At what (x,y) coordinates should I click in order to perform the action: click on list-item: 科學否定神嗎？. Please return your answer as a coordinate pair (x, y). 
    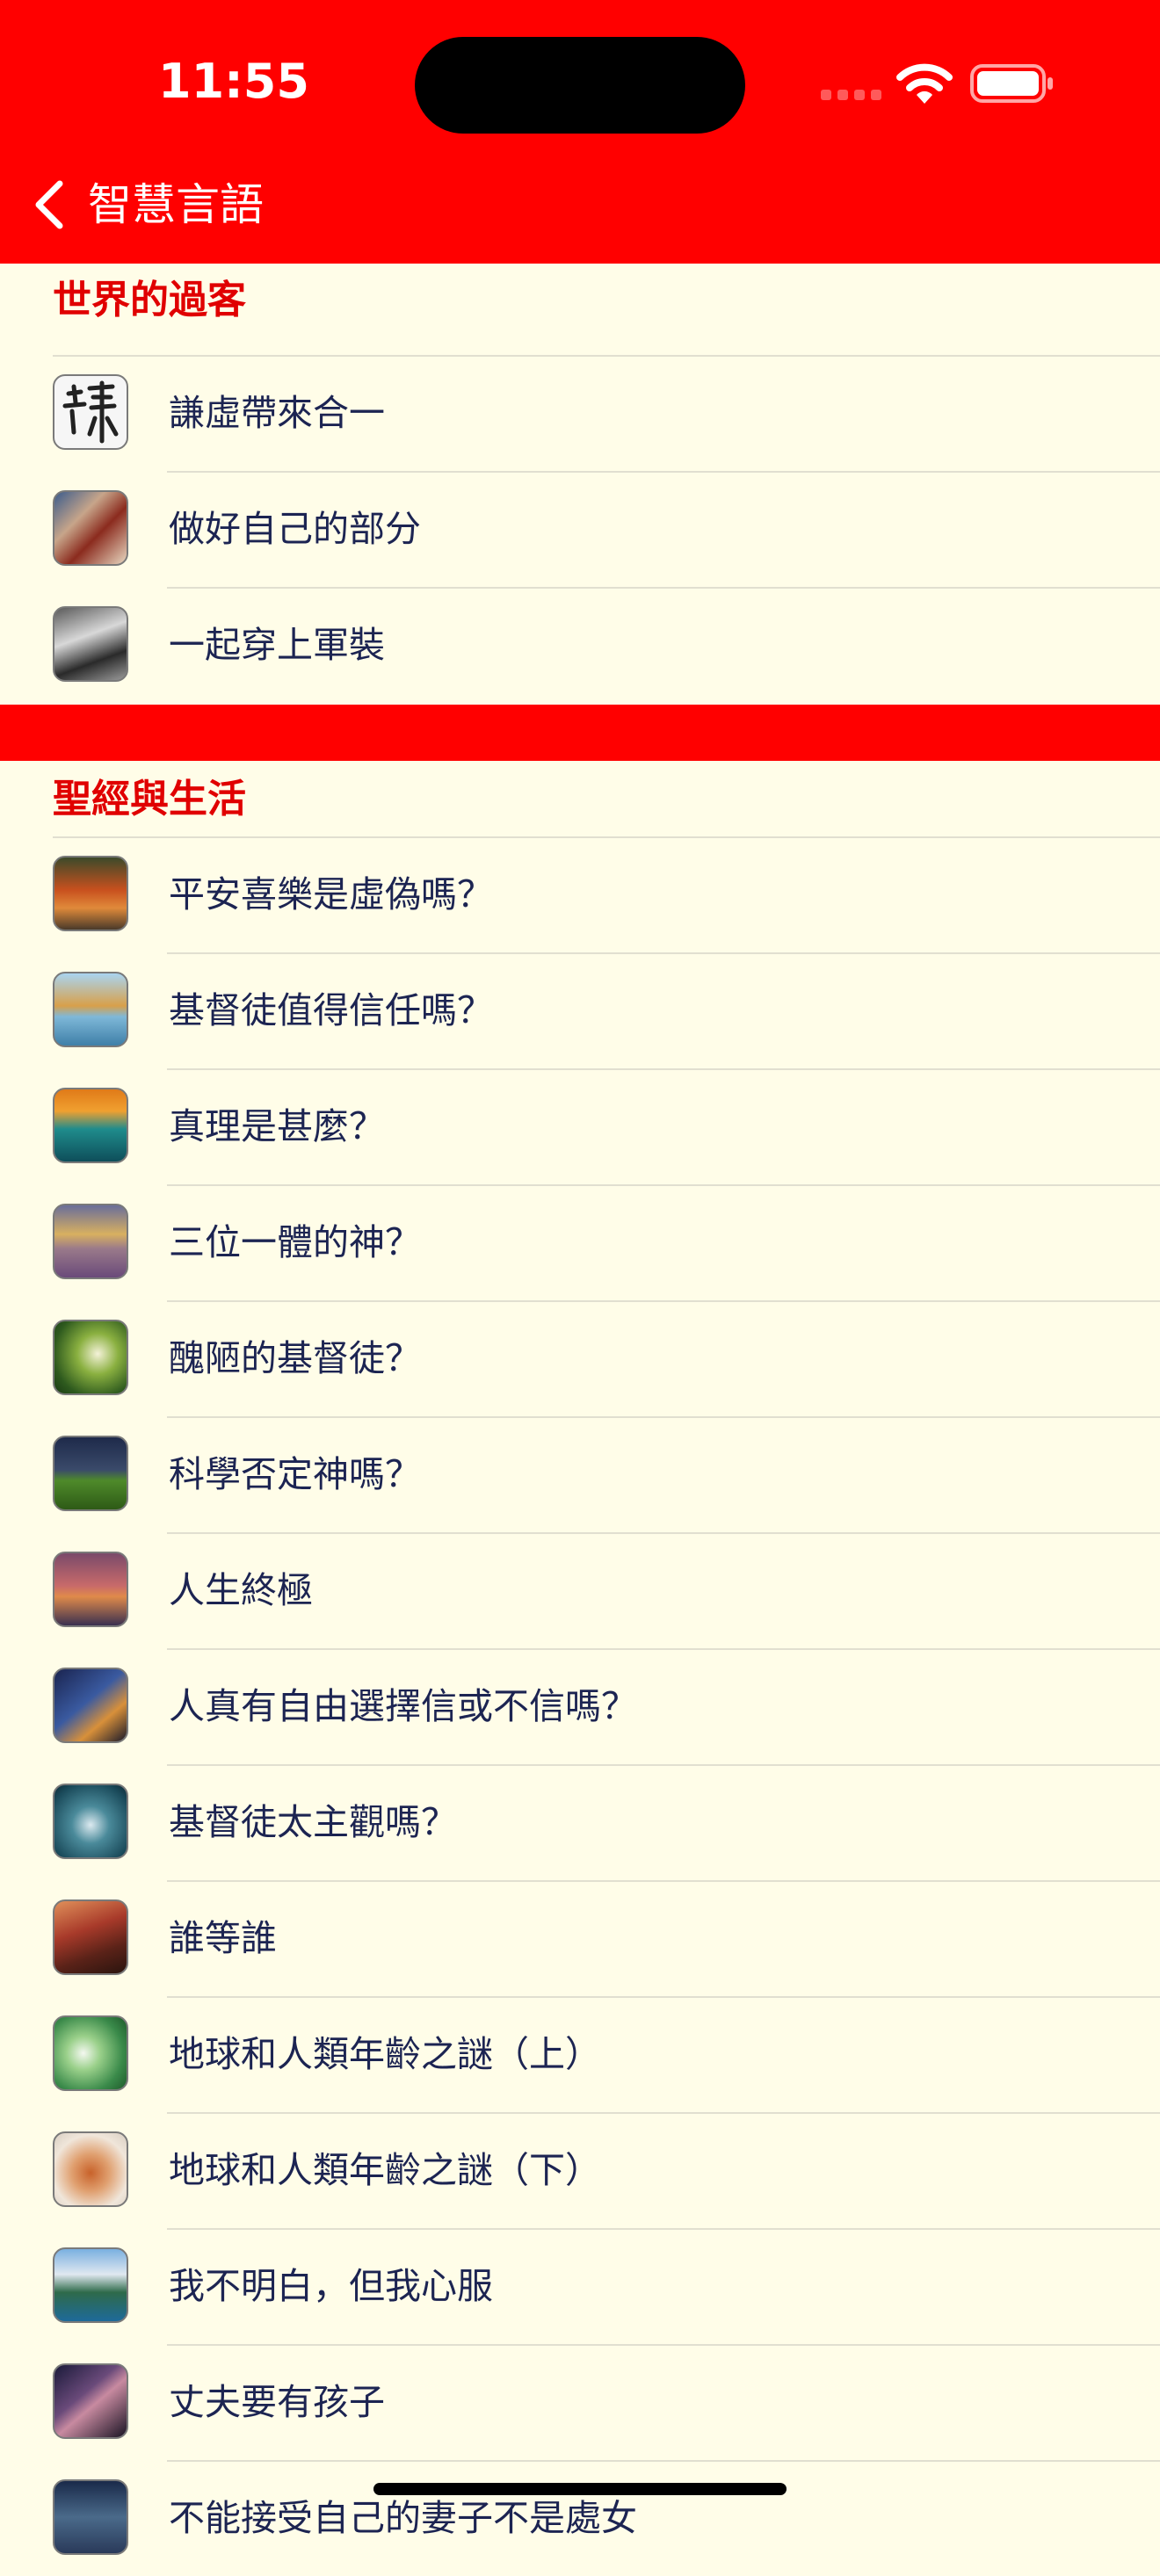
    Looking at the image, I should click on (580, 1474).